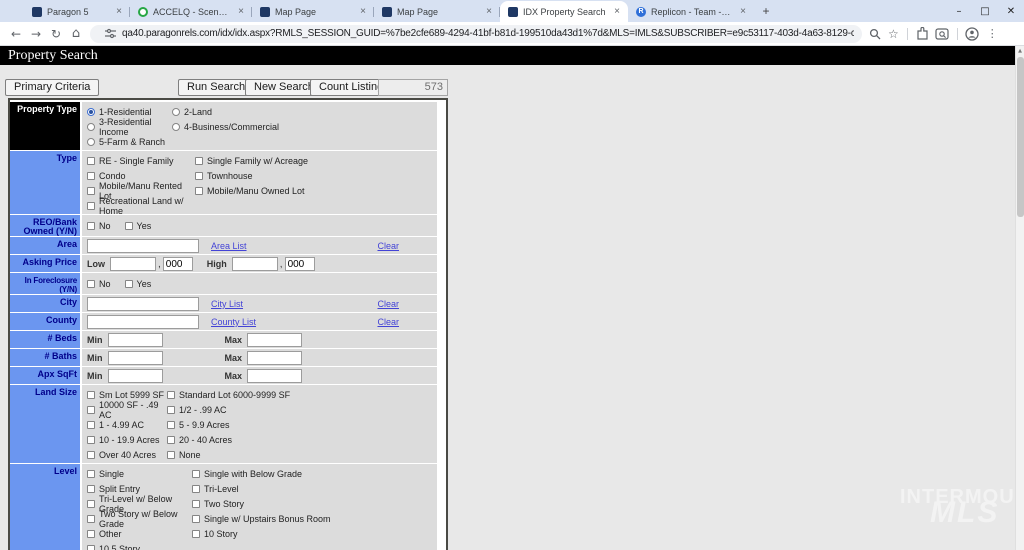 This screenshot has width=1024, height=550. I want to click on scrollbar-thumb, so click(1020, 137).